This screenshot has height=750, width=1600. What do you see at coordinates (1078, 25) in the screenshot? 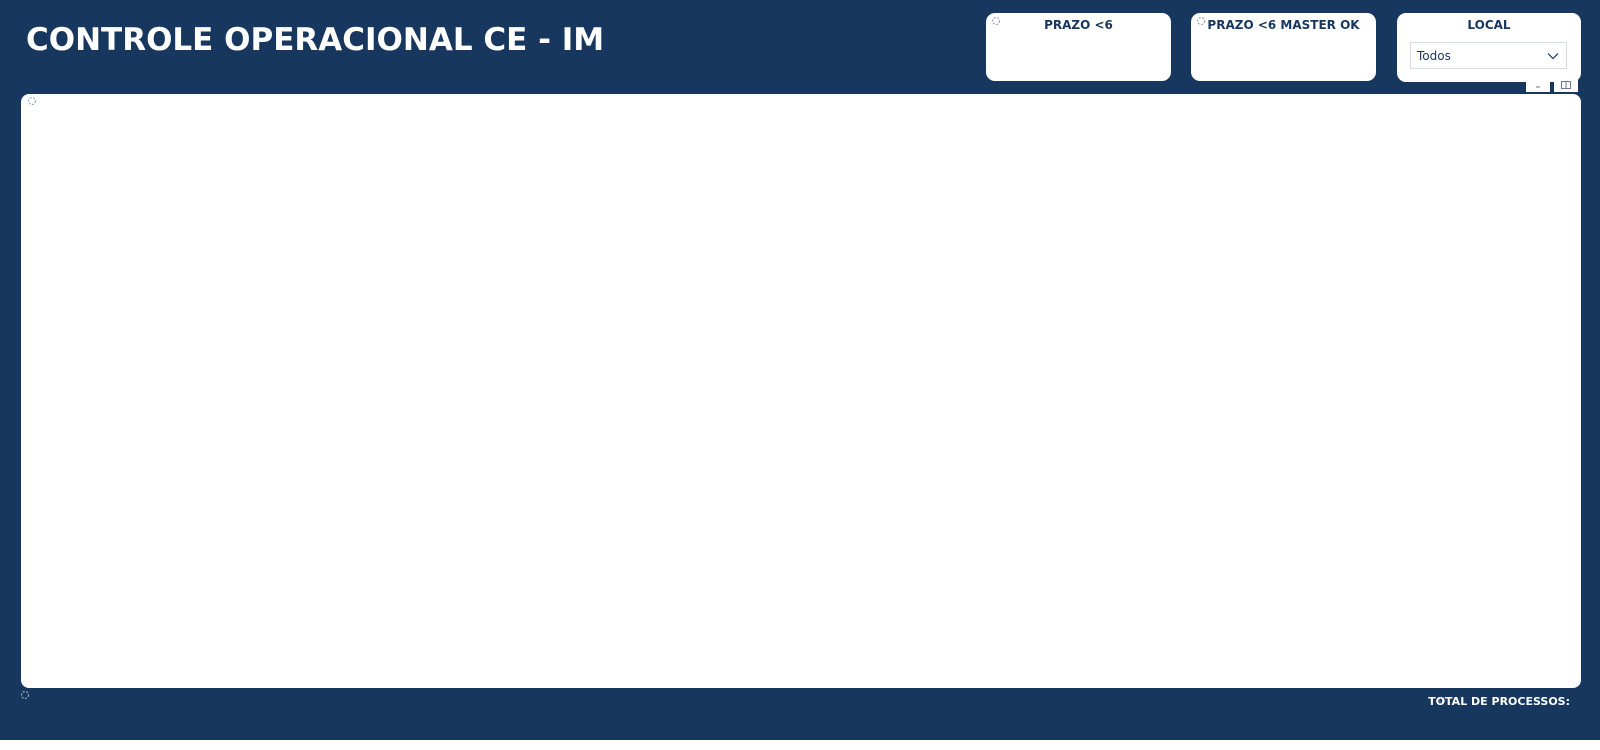
I see `card-prazo-title: PRAZO <6` at bounding box center [1078, 25].